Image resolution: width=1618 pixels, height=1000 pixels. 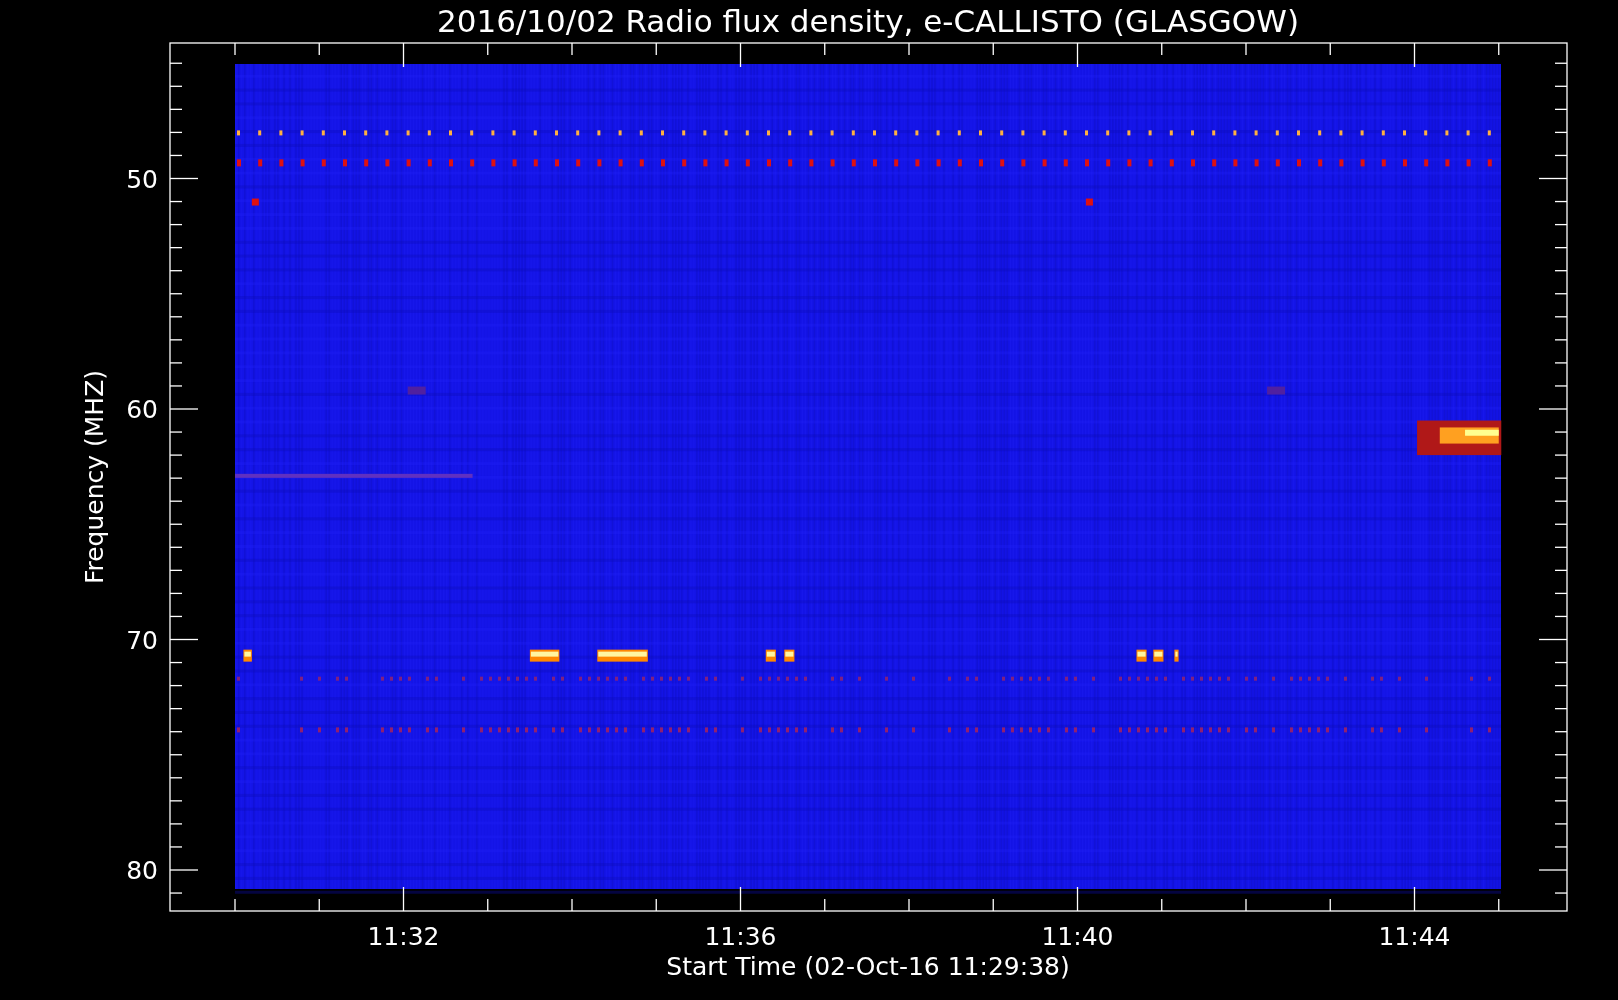 What do you see at coordinates (94, 477) in the screenshot?
I see `y-axis-label: Frequency (MHZ)` at bounding box center [94, 477].